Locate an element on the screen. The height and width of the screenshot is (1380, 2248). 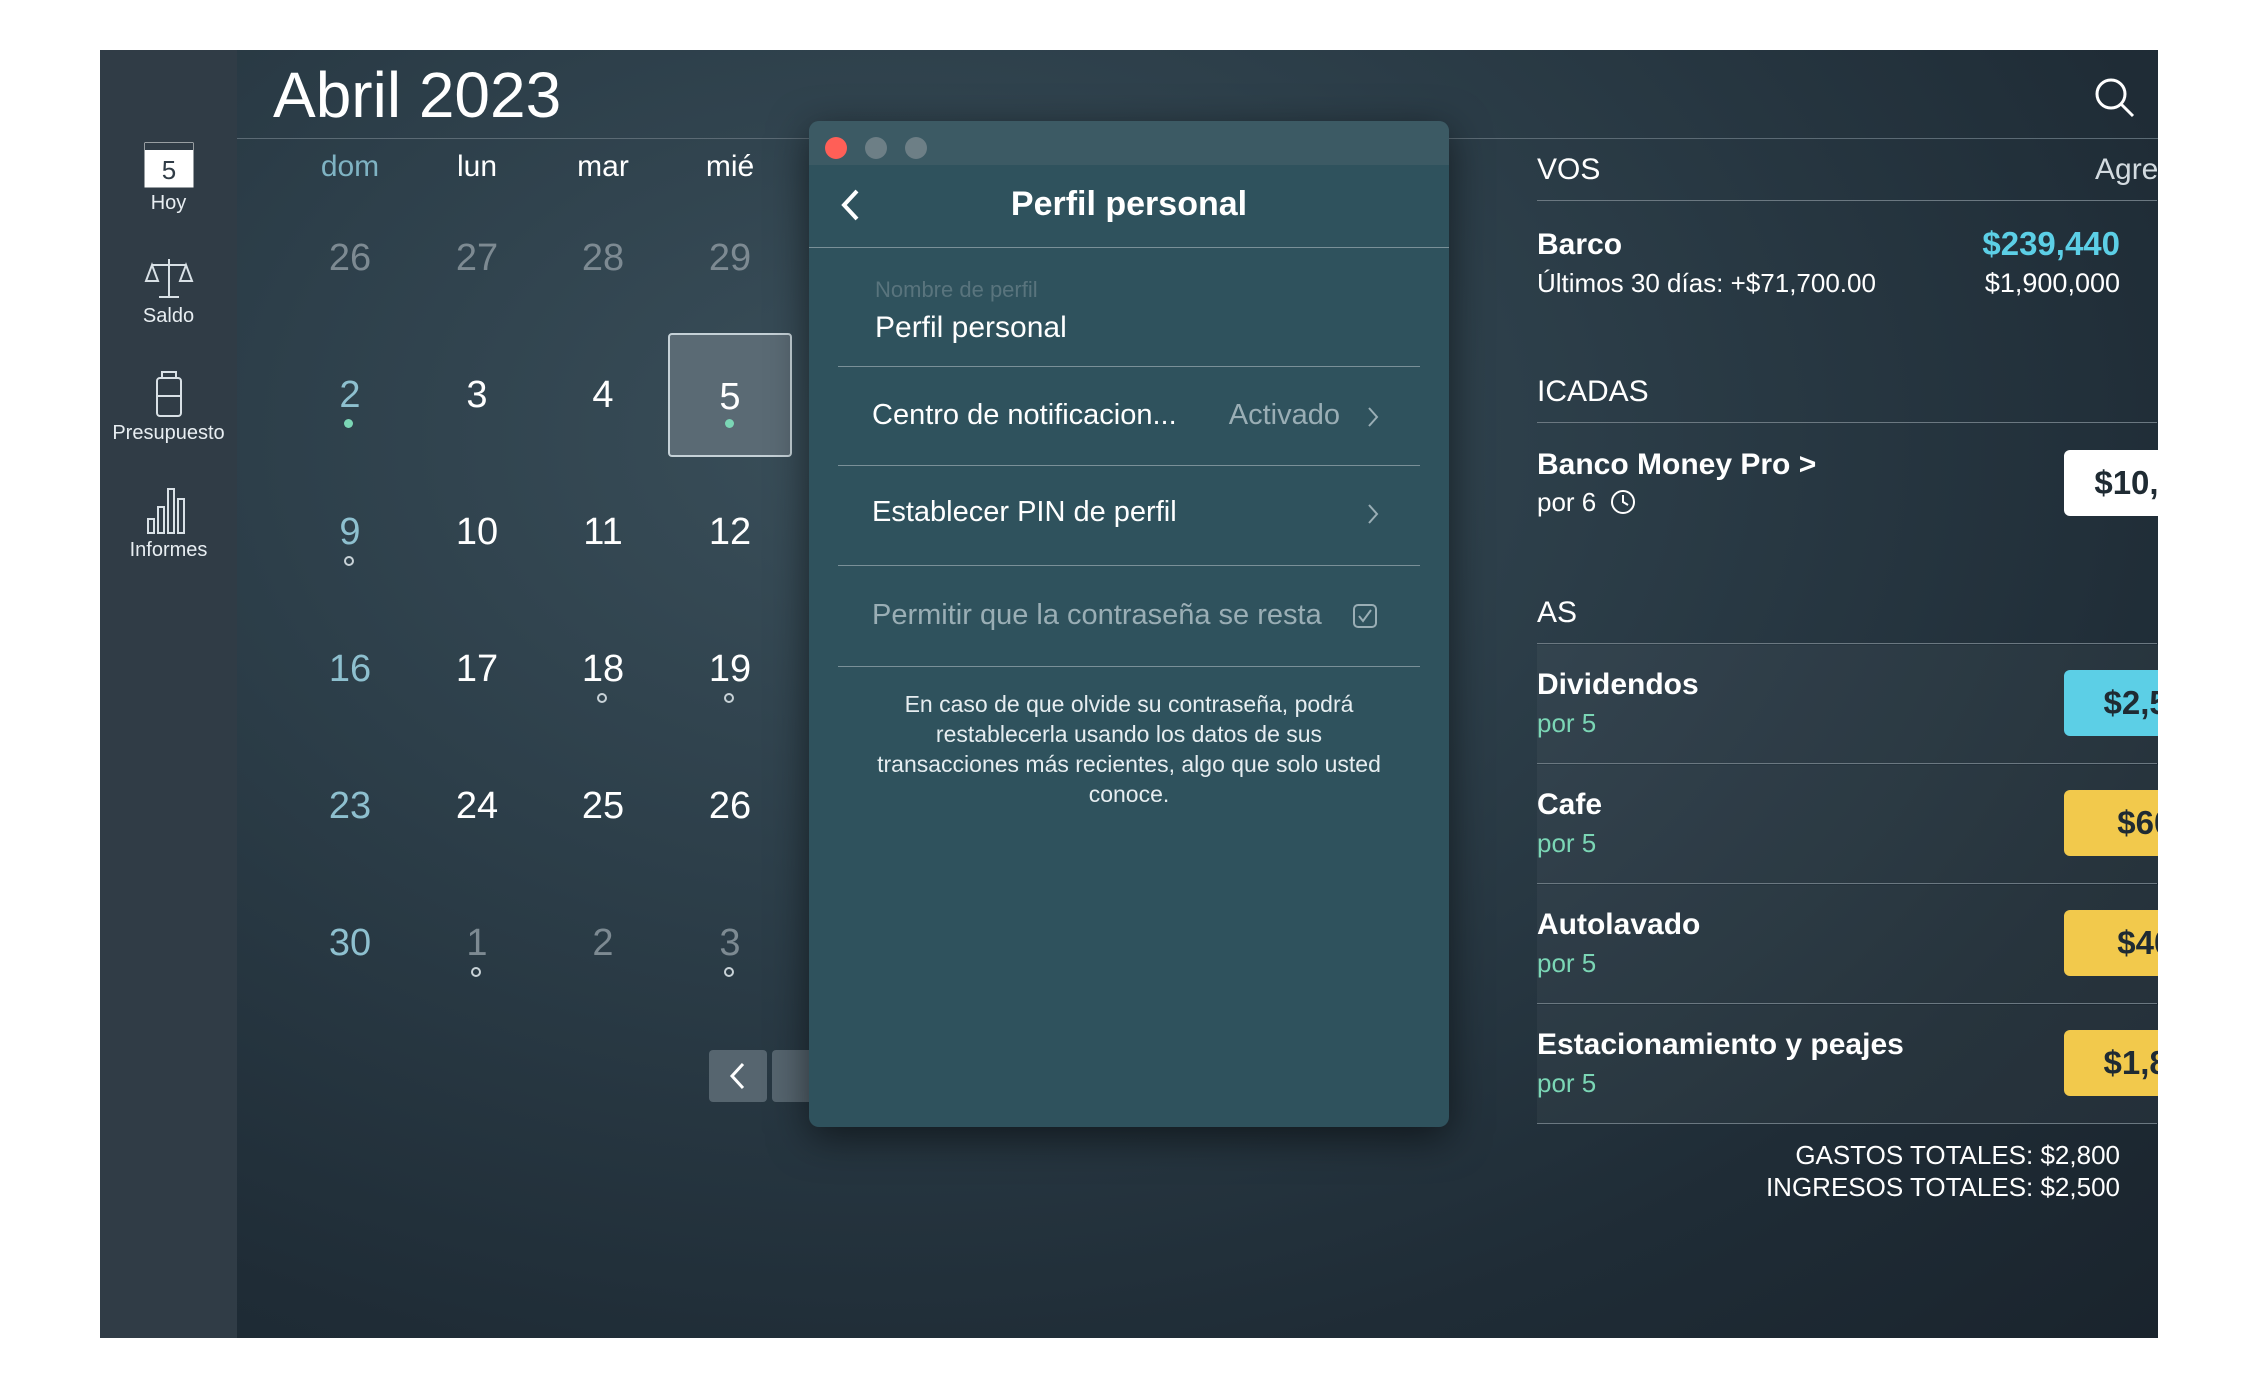
sidebar-item-reports: Informes is located at coordinates (168, 523).